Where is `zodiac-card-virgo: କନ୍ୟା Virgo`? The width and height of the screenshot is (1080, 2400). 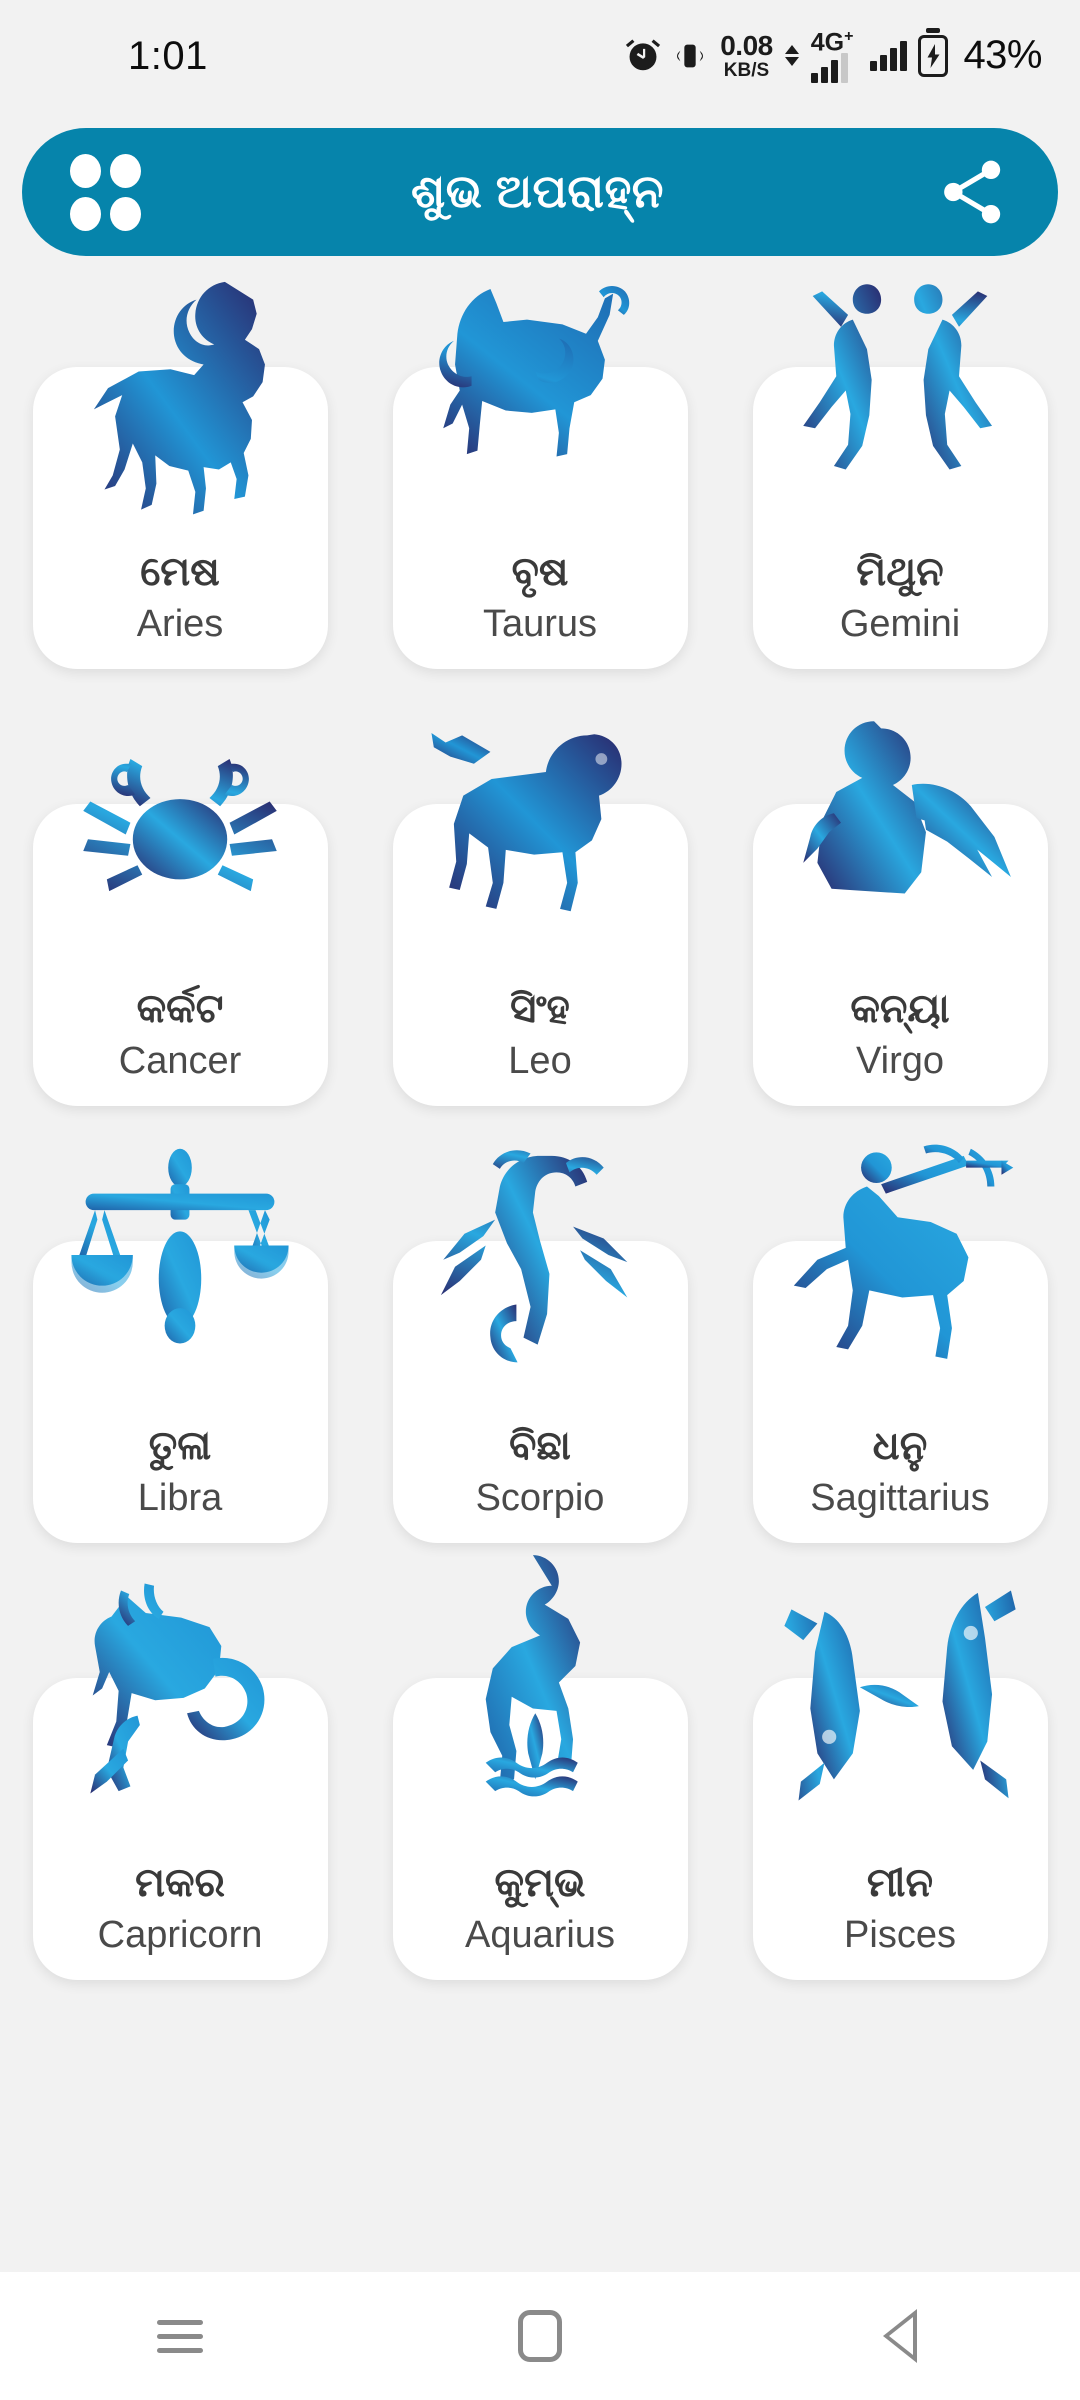 zodiac-card-virgo: କନ୍ୟା Virgo is located at coordinates (900, 913).